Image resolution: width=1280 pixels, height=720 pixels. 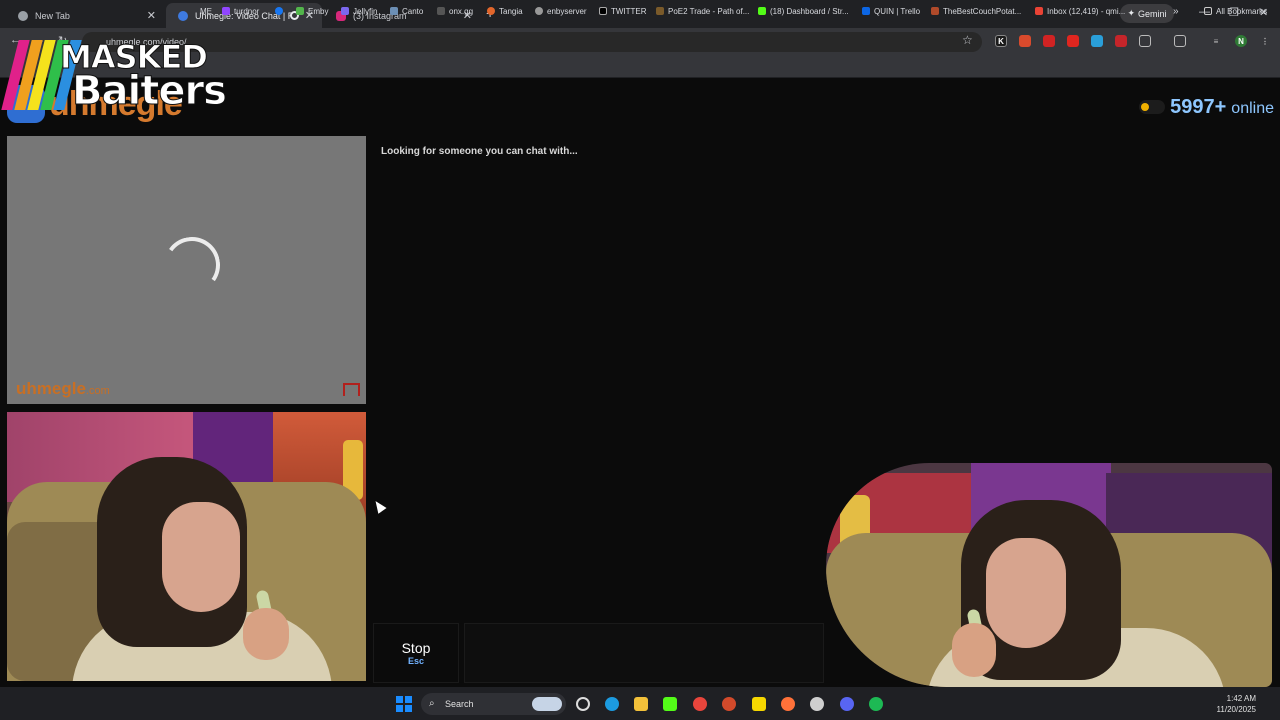 I want to click on loading-spinner-icon, so click(x=192, y=265).